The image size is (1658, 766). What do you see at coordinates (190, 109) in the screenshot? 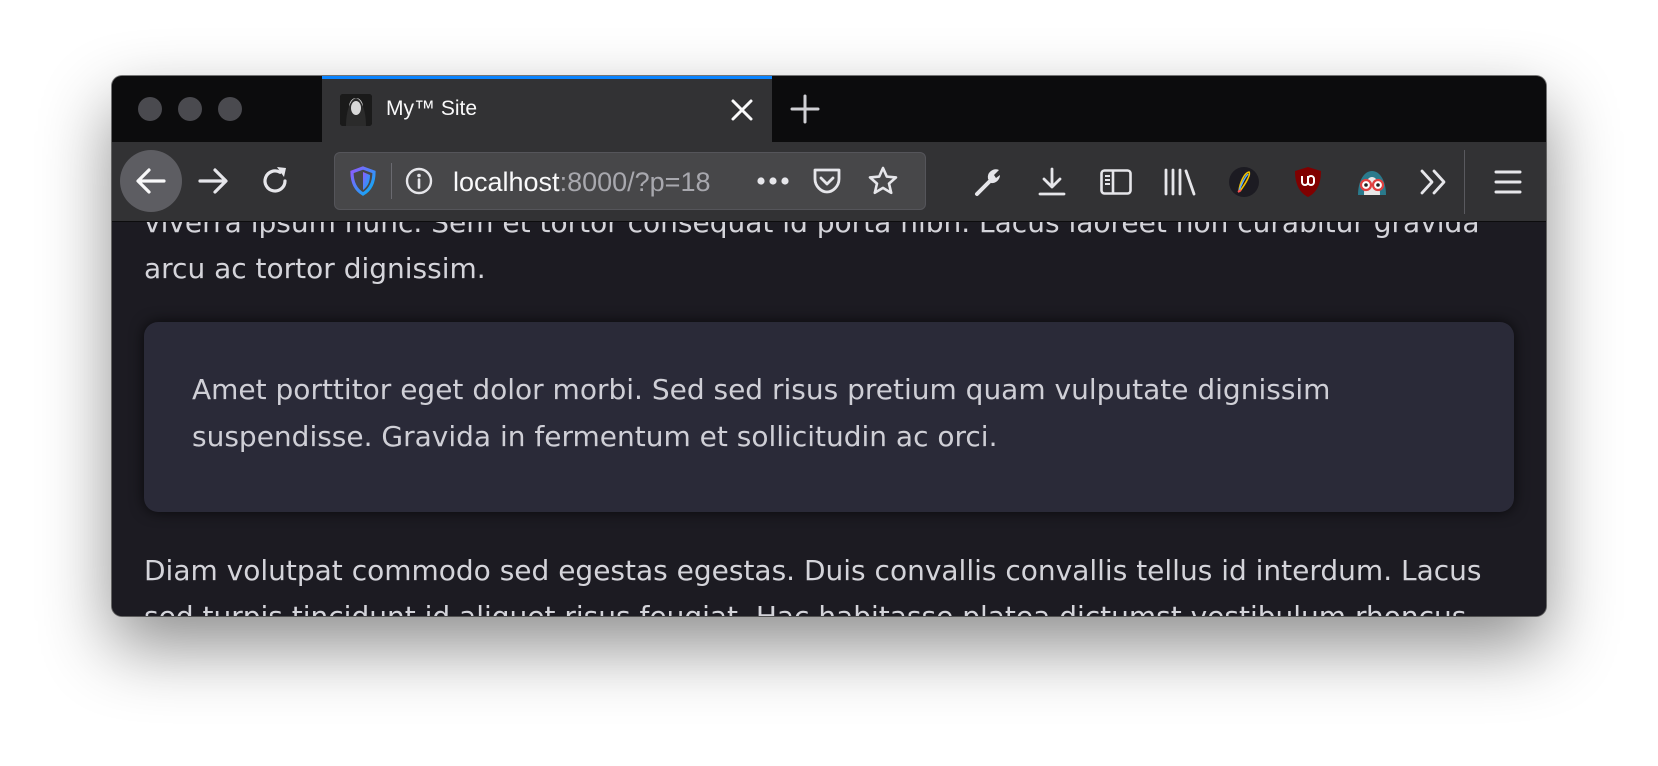
I see `minimize-window-button` at bounding box center [190, 109].